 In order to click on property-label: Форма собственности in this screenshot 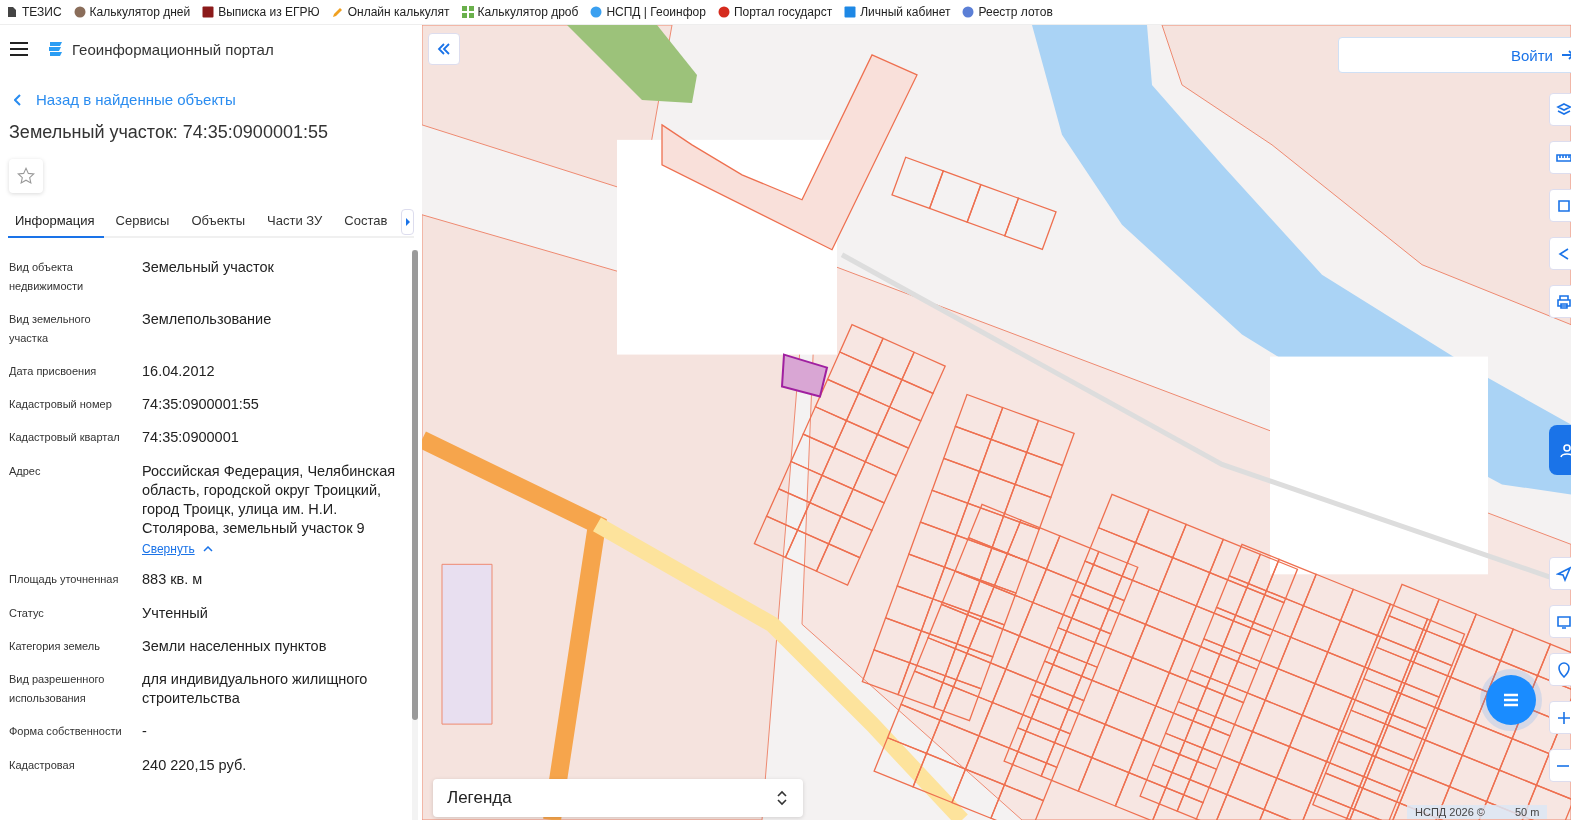, I will do `click(66, 732)`.